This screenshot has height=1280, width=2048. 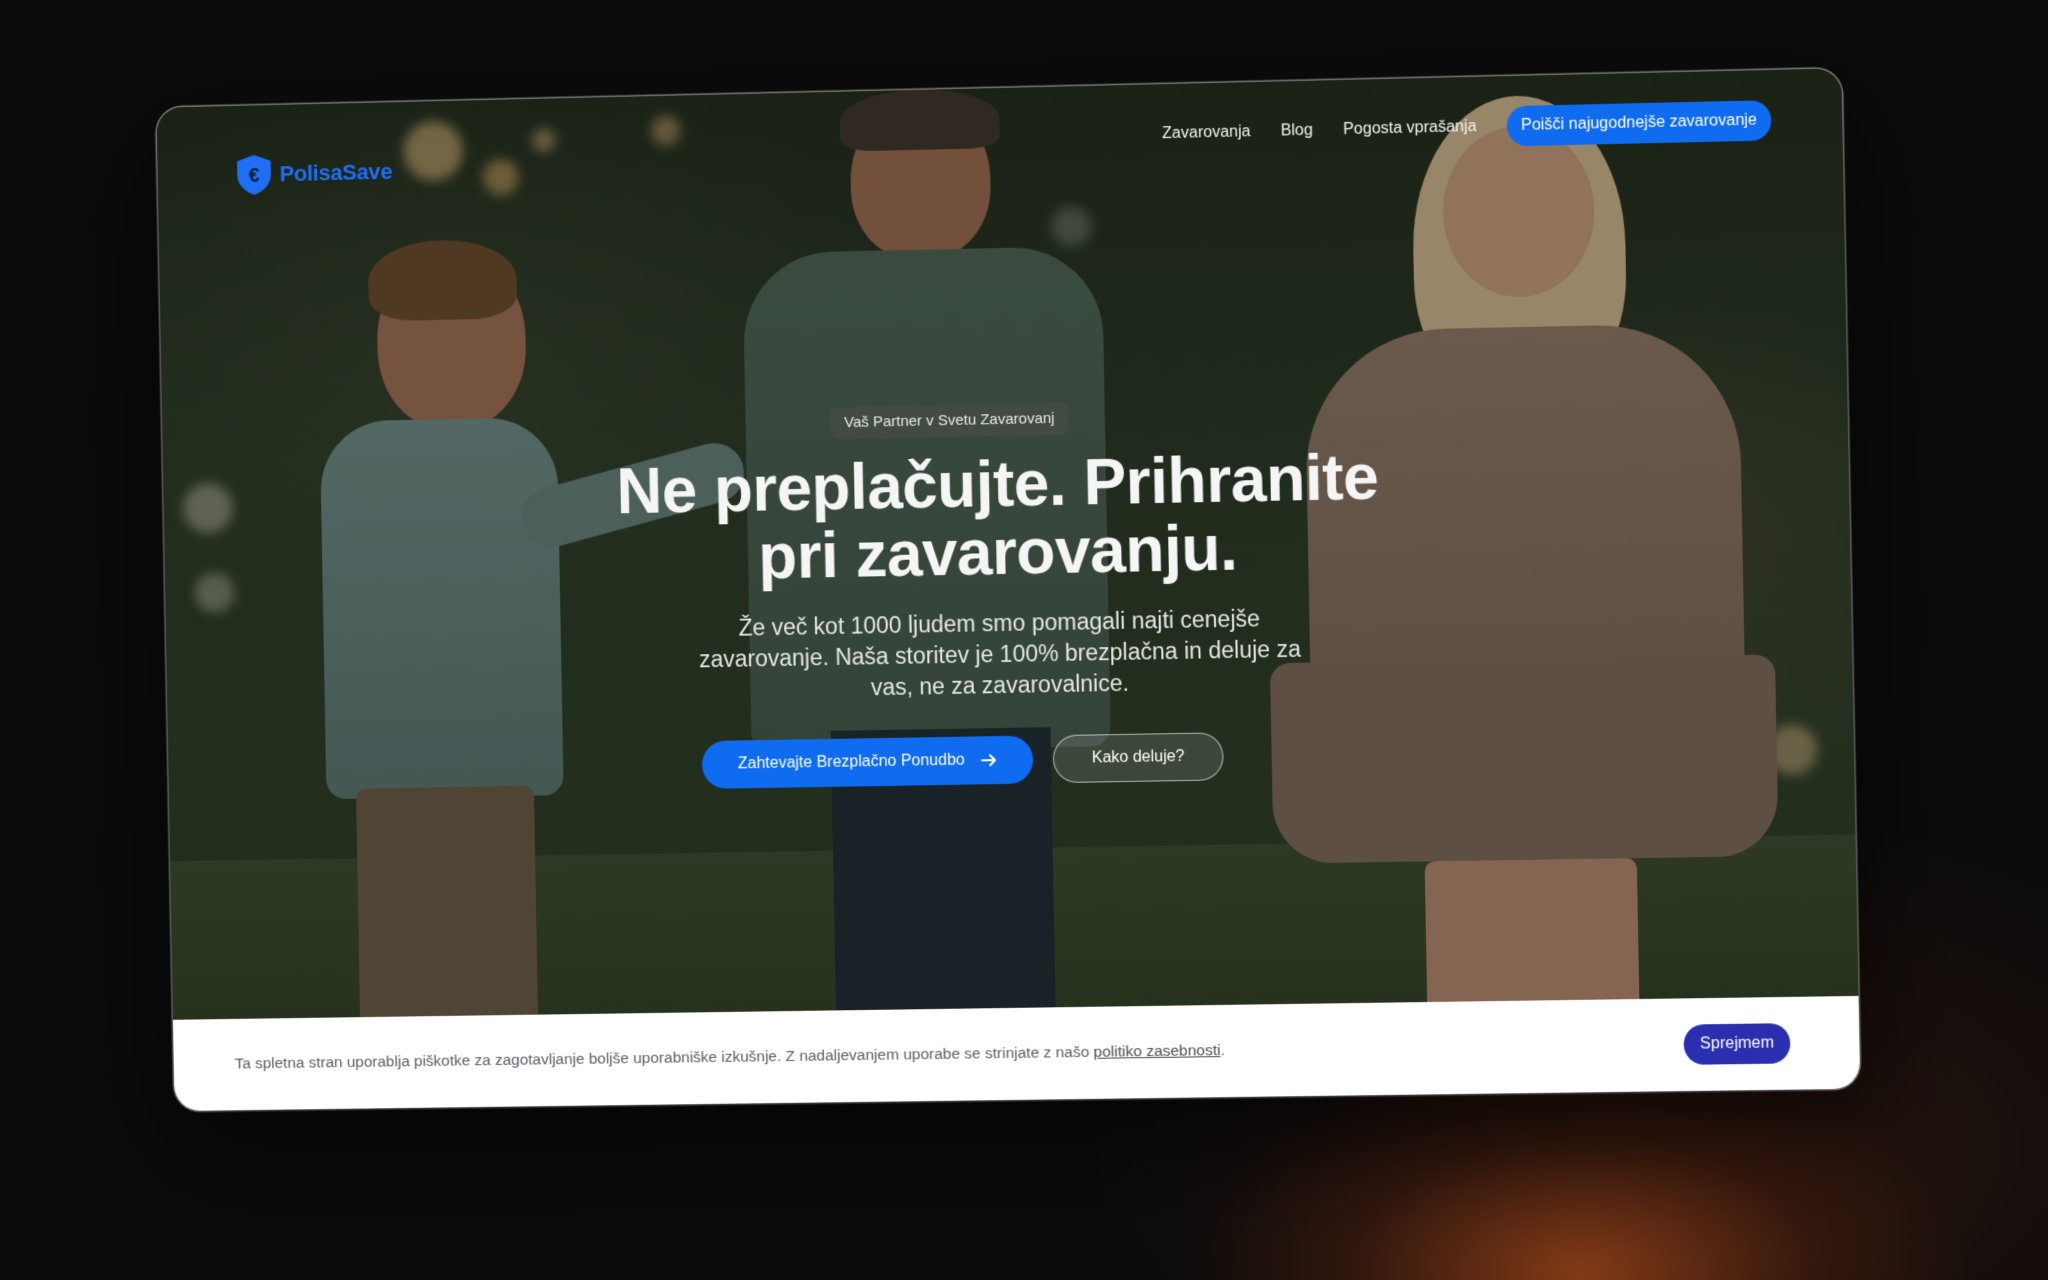 I want to click on headline-line-2: pri zavarovanju., so click(x=997, y=552).